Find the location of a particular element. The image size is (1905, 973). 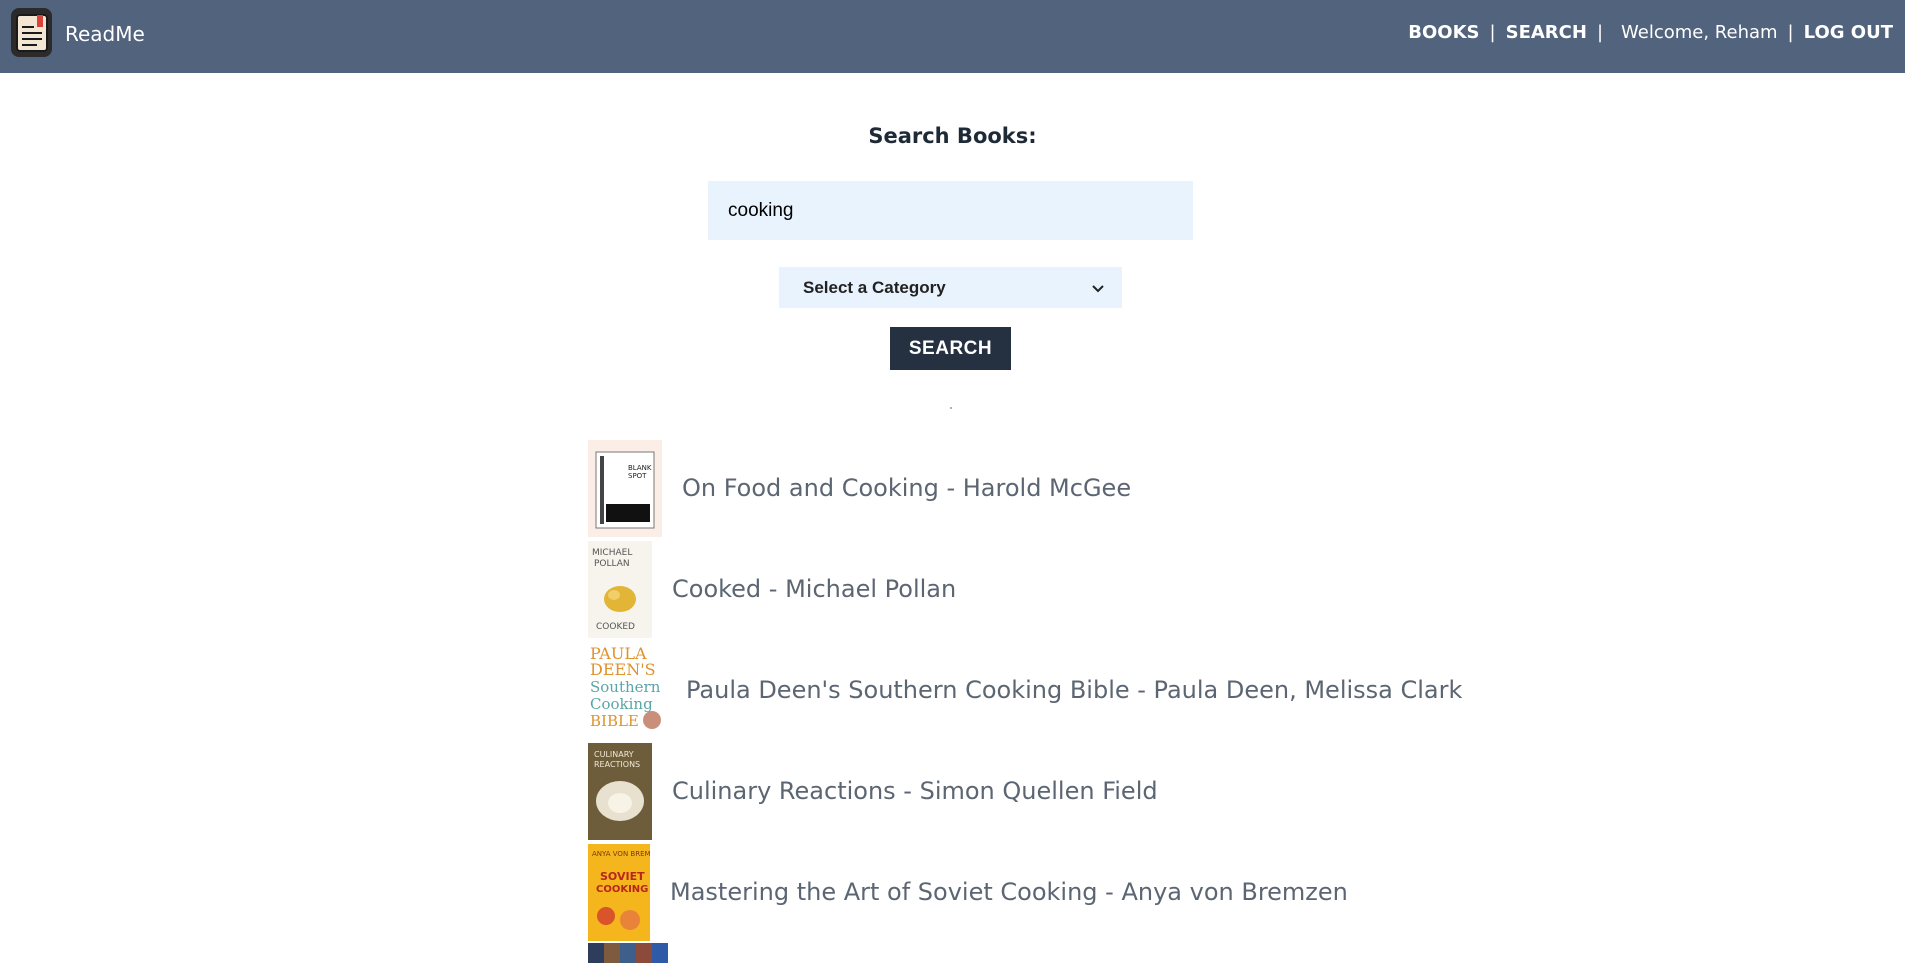

welcome-message: Welcome, Reham is located at coordinates (1699, 32).